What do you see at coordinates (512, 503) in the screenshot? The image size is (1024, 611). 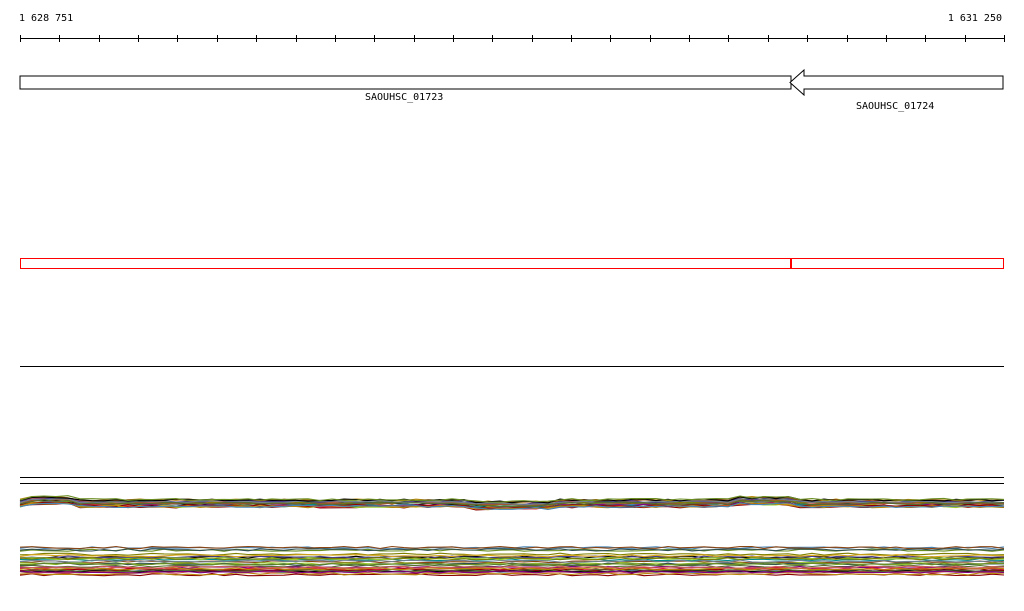 I see `coverage-profiles-upper` at bounding box center [512, 503].